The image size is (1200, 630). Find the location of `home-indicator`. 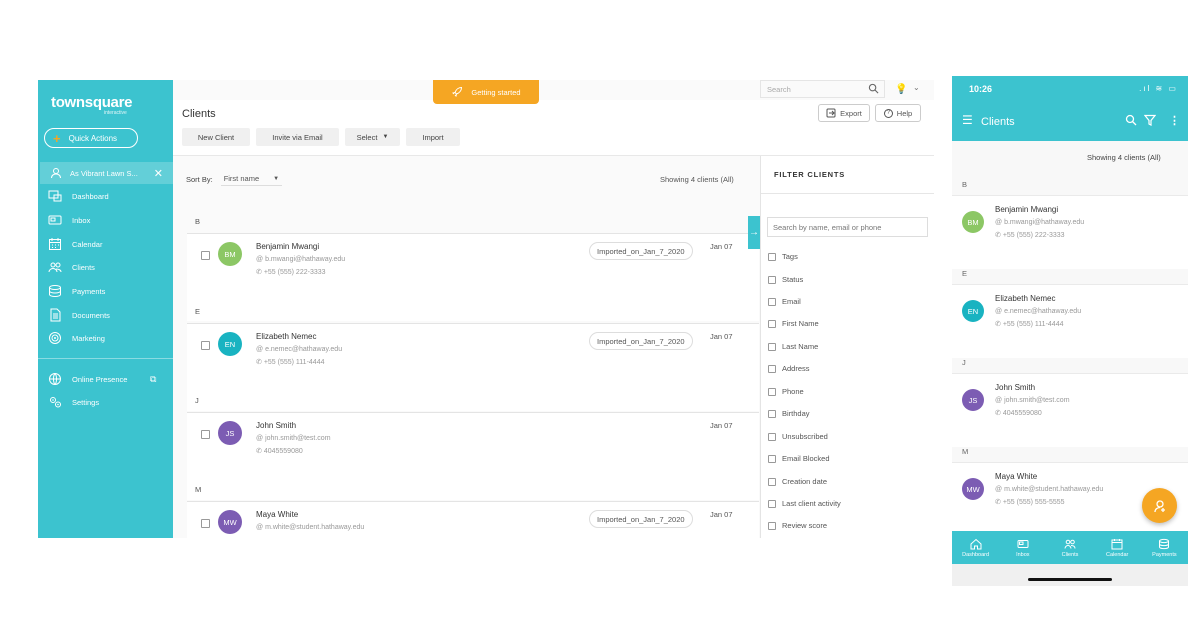

home-indicator is located at coordinates (1070, 579).